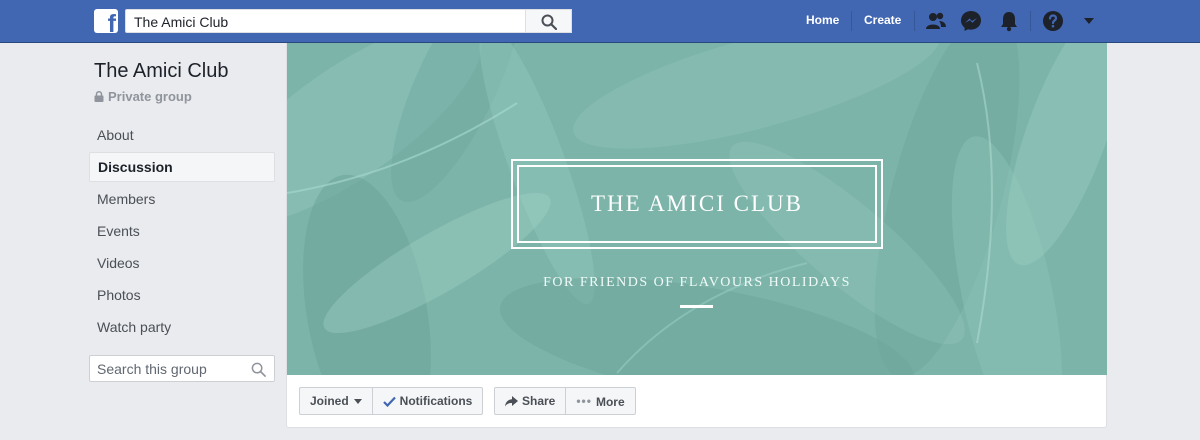 This screenshot has height=440, width=1200. What do you see at coordinates (182, 295) in the screenshot?
I see `sidebar-item-photos: Photos` at bounding box center [182, 295].